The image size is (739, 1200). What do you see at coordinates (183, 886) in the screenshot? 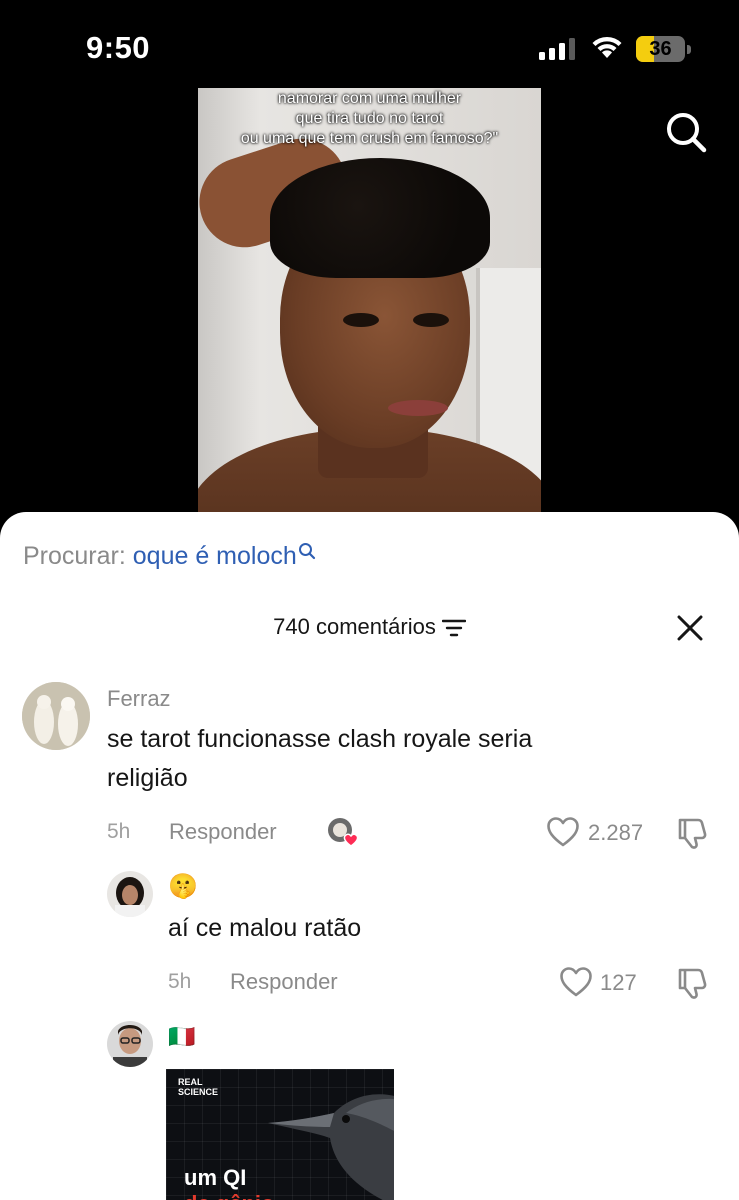
I see `comment-username: 🤫` at bounding box center [183, 886].